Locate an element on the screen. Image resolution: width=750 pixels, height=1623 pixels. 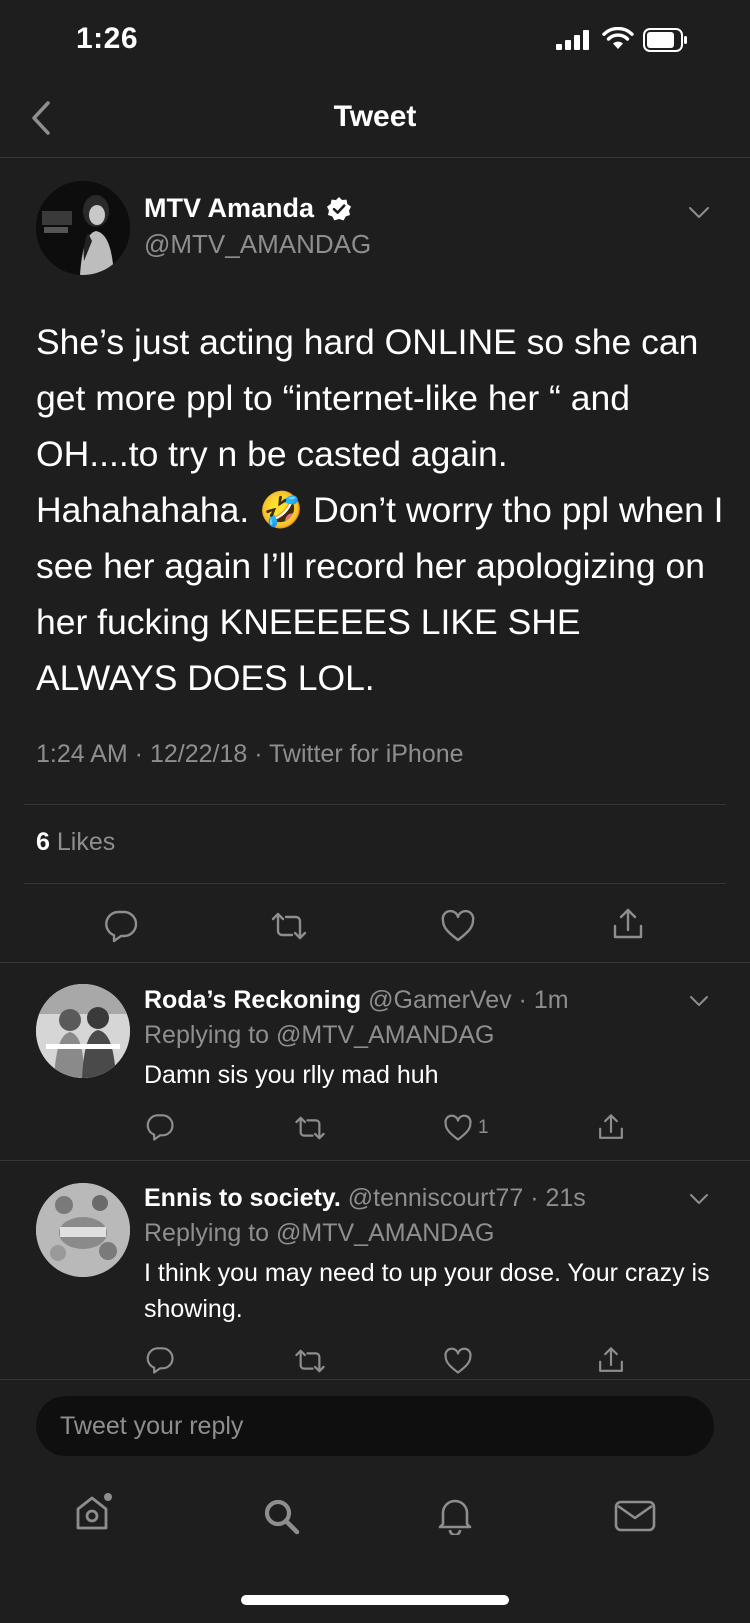
reply-text: Damn sis you rlly mad huh is located at coordinates (291, 1075).